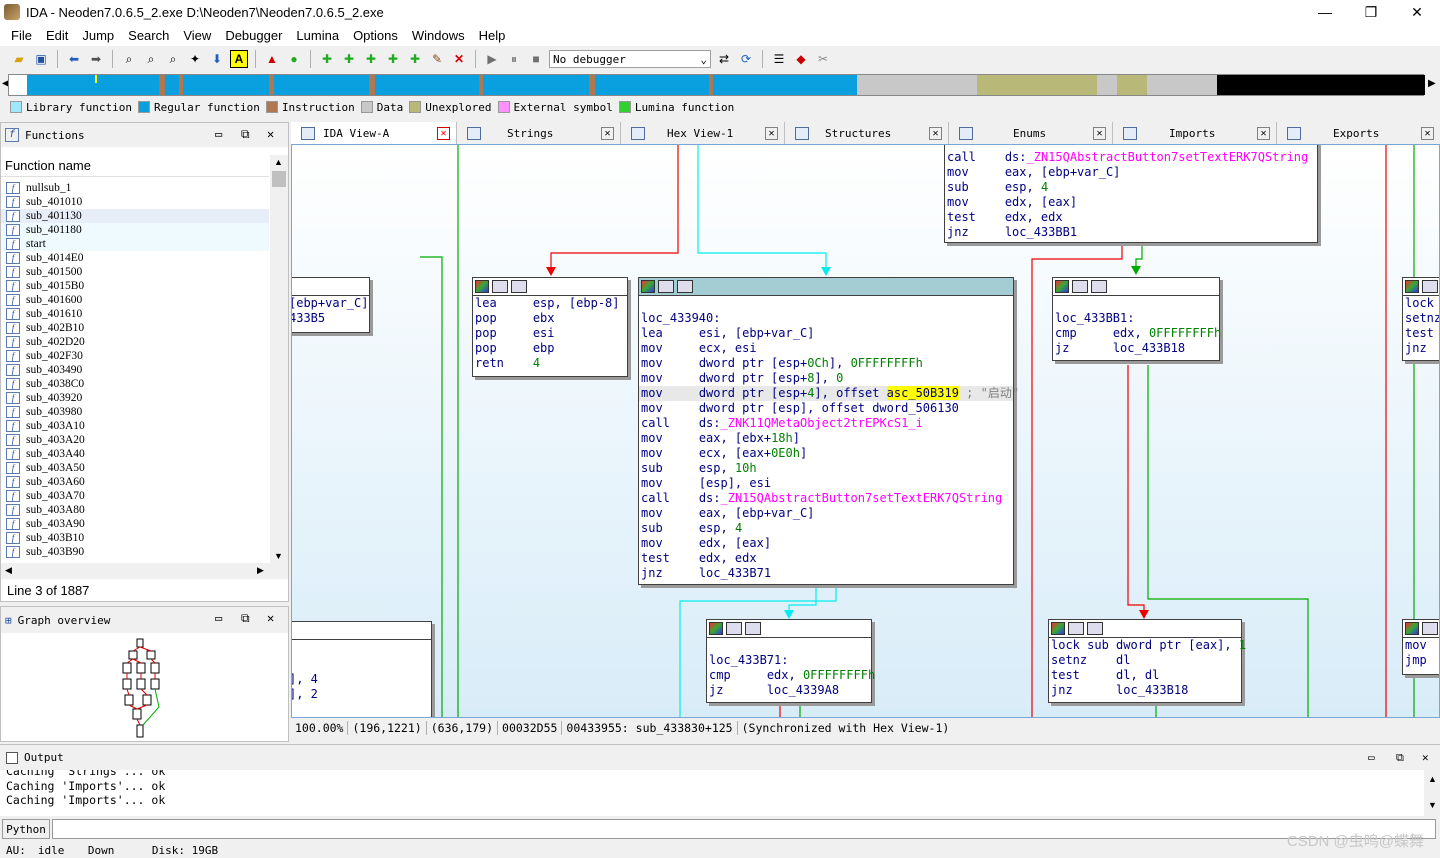  Describe the element at coordinates (550, 318) in the screenshot. I see `code-line: pop ebx` at that location.